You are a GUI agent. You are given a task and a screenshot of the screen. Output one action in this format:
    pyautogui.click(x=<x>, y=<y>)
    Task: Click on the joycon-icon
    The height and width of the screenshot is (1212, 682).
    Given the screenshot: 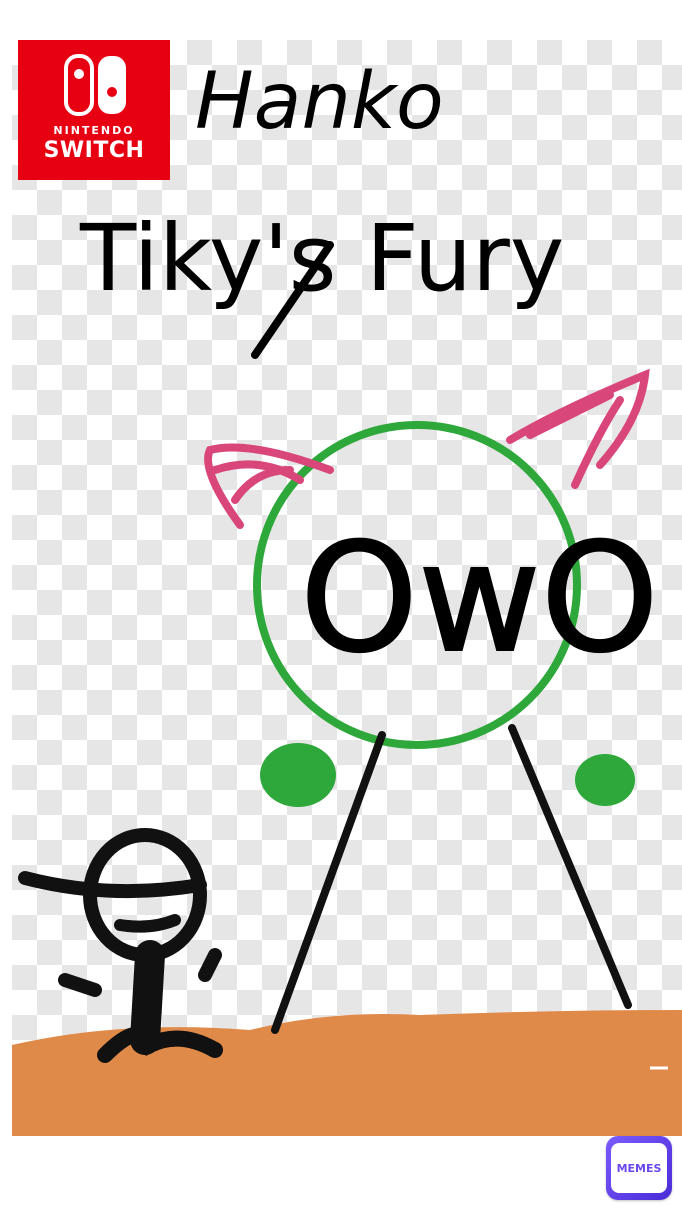 What is the action you would take?
    pyautogui.click(x=95, y=85)
    